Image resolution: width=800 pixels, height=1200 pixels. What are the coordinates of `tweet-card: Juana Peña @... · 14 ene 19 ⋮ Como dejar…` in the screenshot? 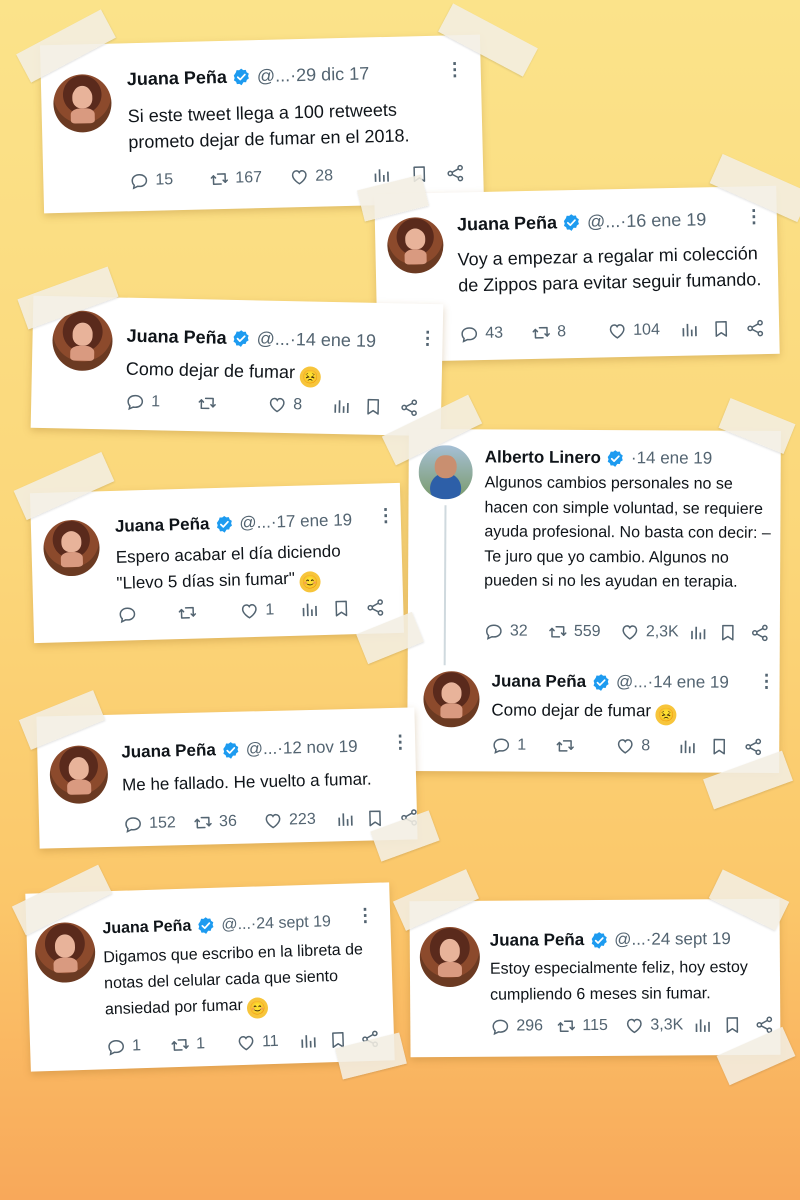 It's located at (237, 366).